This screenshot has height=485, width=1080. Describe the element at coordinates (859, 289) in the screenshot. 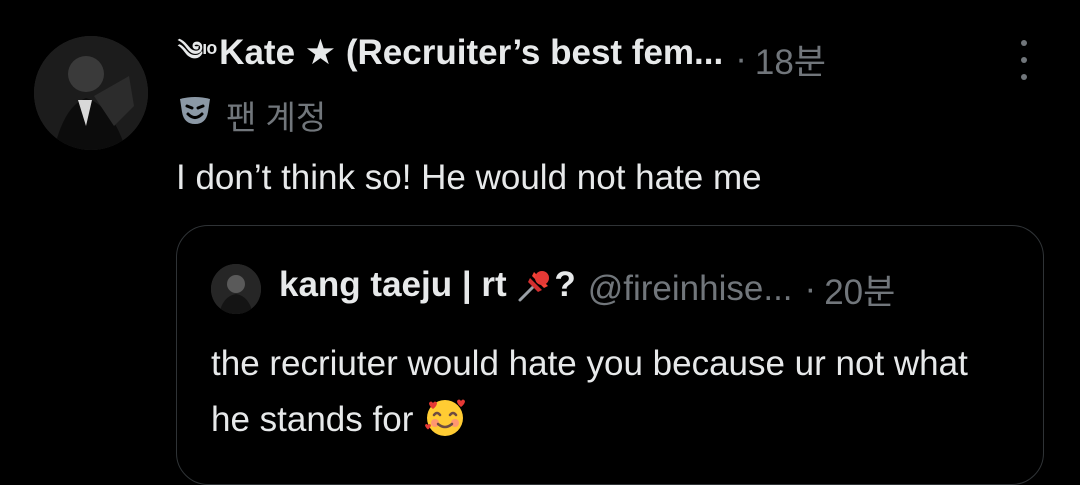

I see `quoted-timestamp: 20분` at that location.